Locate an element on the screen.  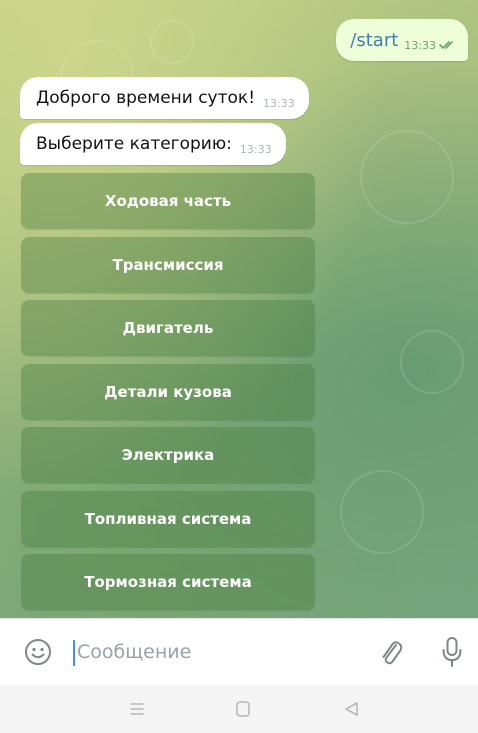
double-check-icon is located at coordinates (446, 45).